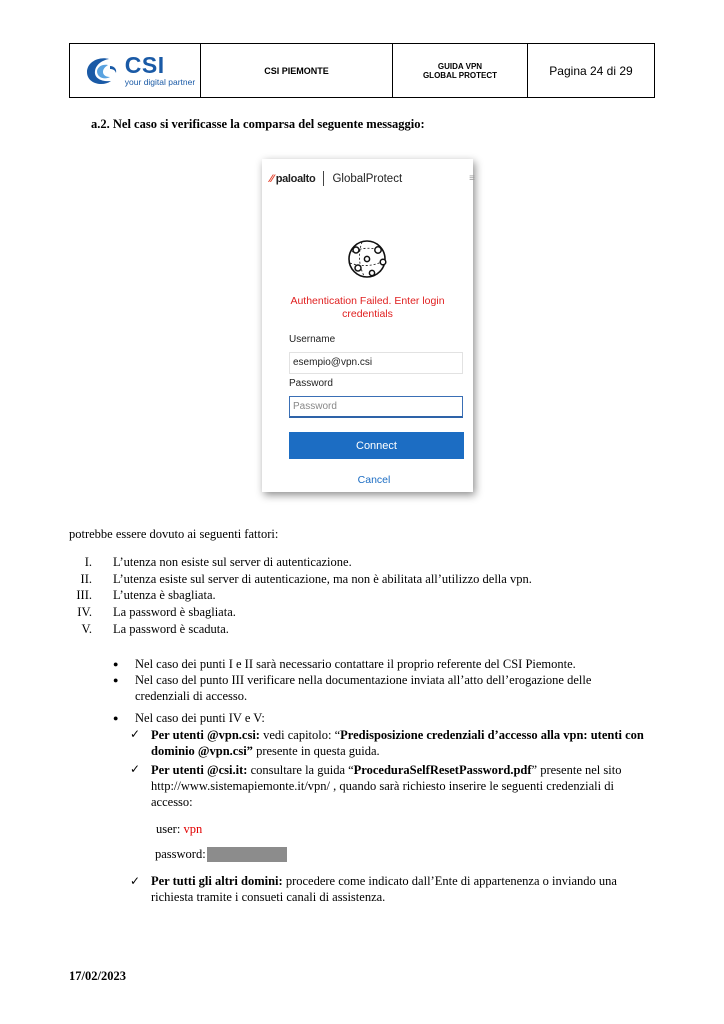  I want to click on password-field: Password, so click(376, 407).